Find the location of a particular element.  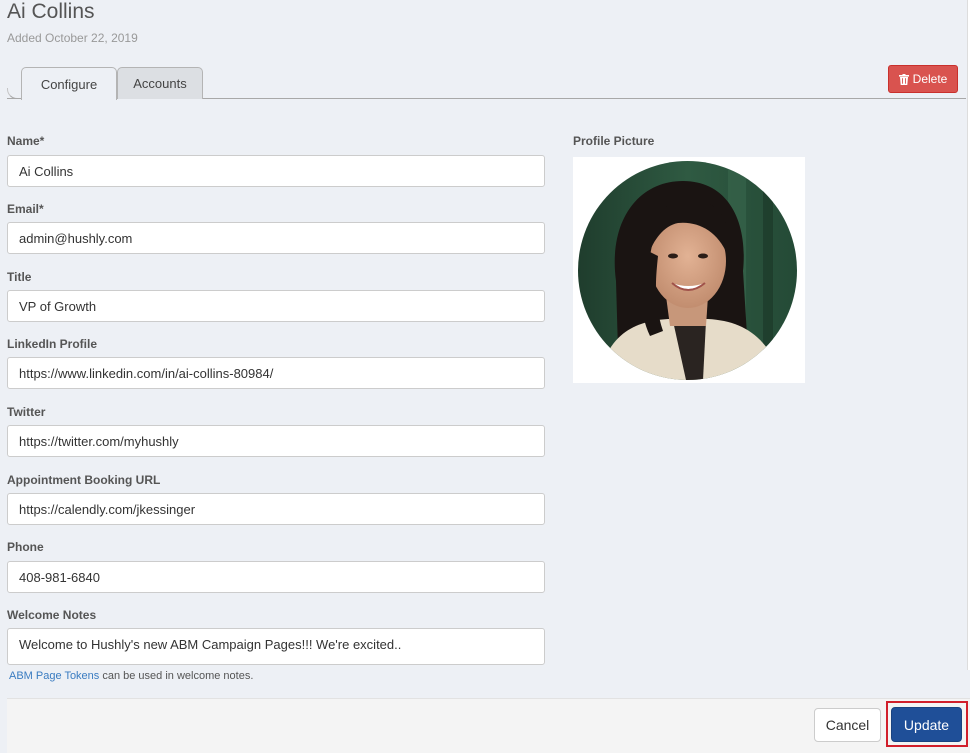

welcome-notes-label: Welcome Notes is located at coordinates (52, 615).